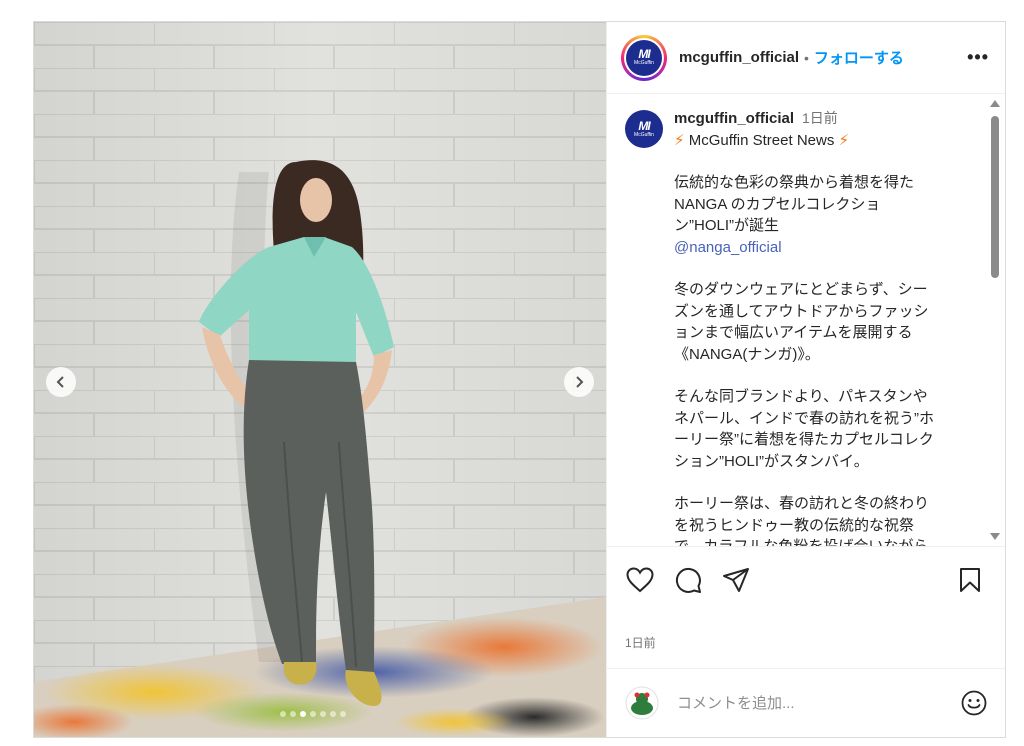  What do you see at coordinates (762, 140) in the screenshot?
I see `caption-headline: ⚡ McGuffin Street News ⚡` at bounding box center [762, 140].